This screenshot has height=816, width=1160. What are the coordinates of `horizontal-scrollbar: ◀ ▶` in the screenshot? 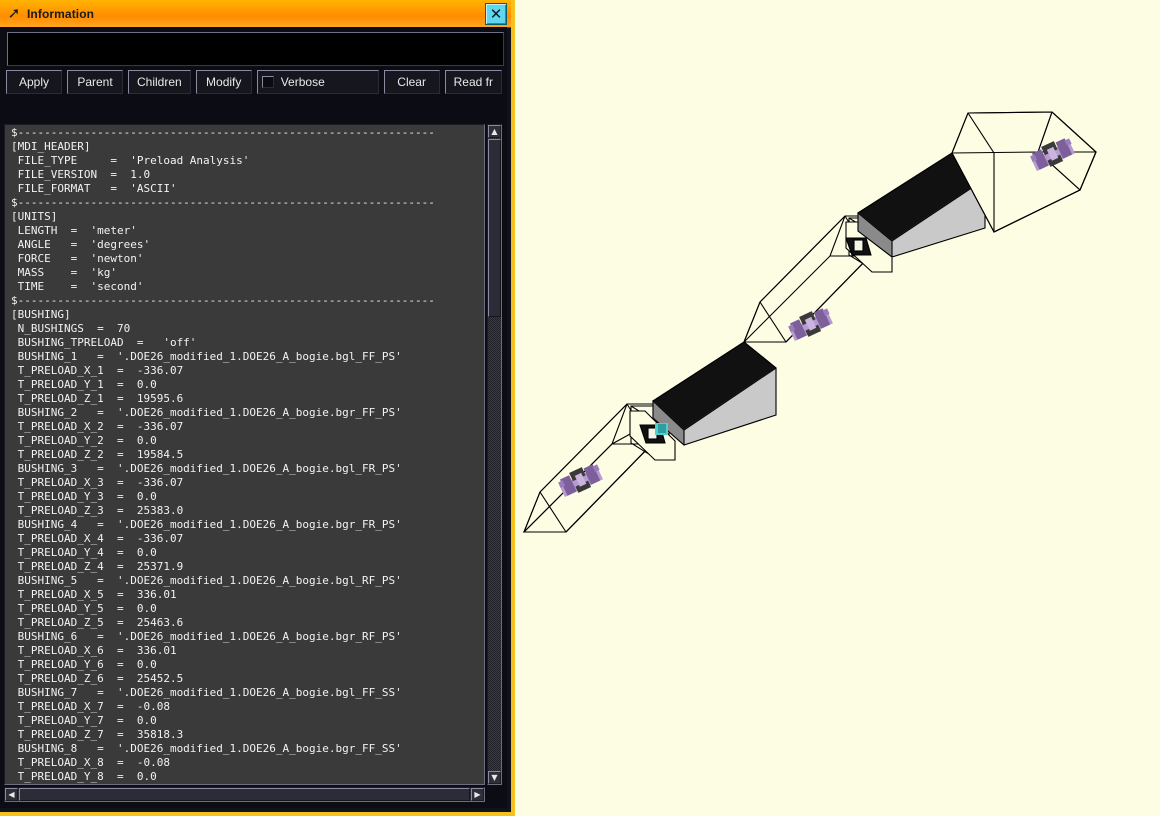 It's located at (244, 794).